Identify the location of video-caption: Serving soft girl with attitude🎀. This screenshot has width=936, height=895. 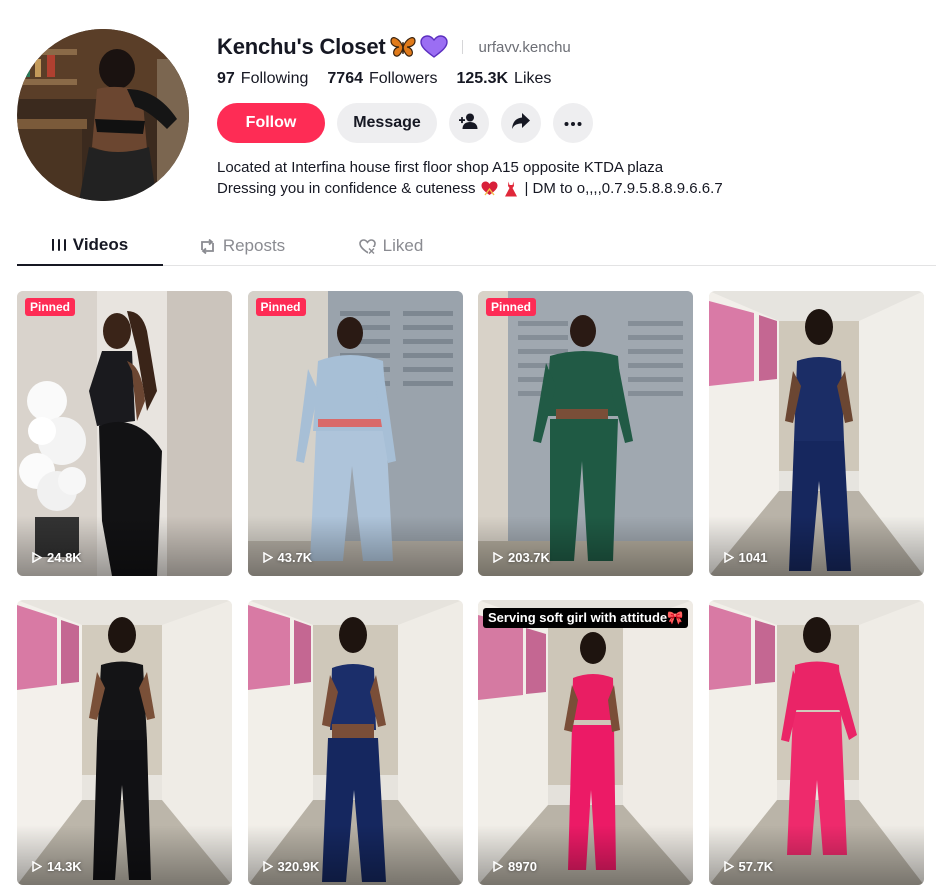
(586, 618).